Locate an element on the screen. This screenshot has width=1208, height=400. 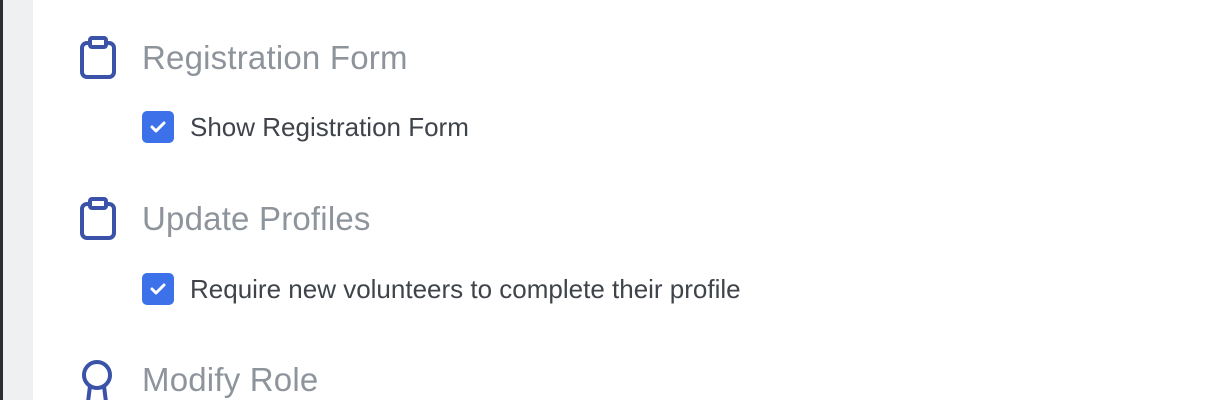
show-registration-form-checkbox is located at coordinates (158, 127).